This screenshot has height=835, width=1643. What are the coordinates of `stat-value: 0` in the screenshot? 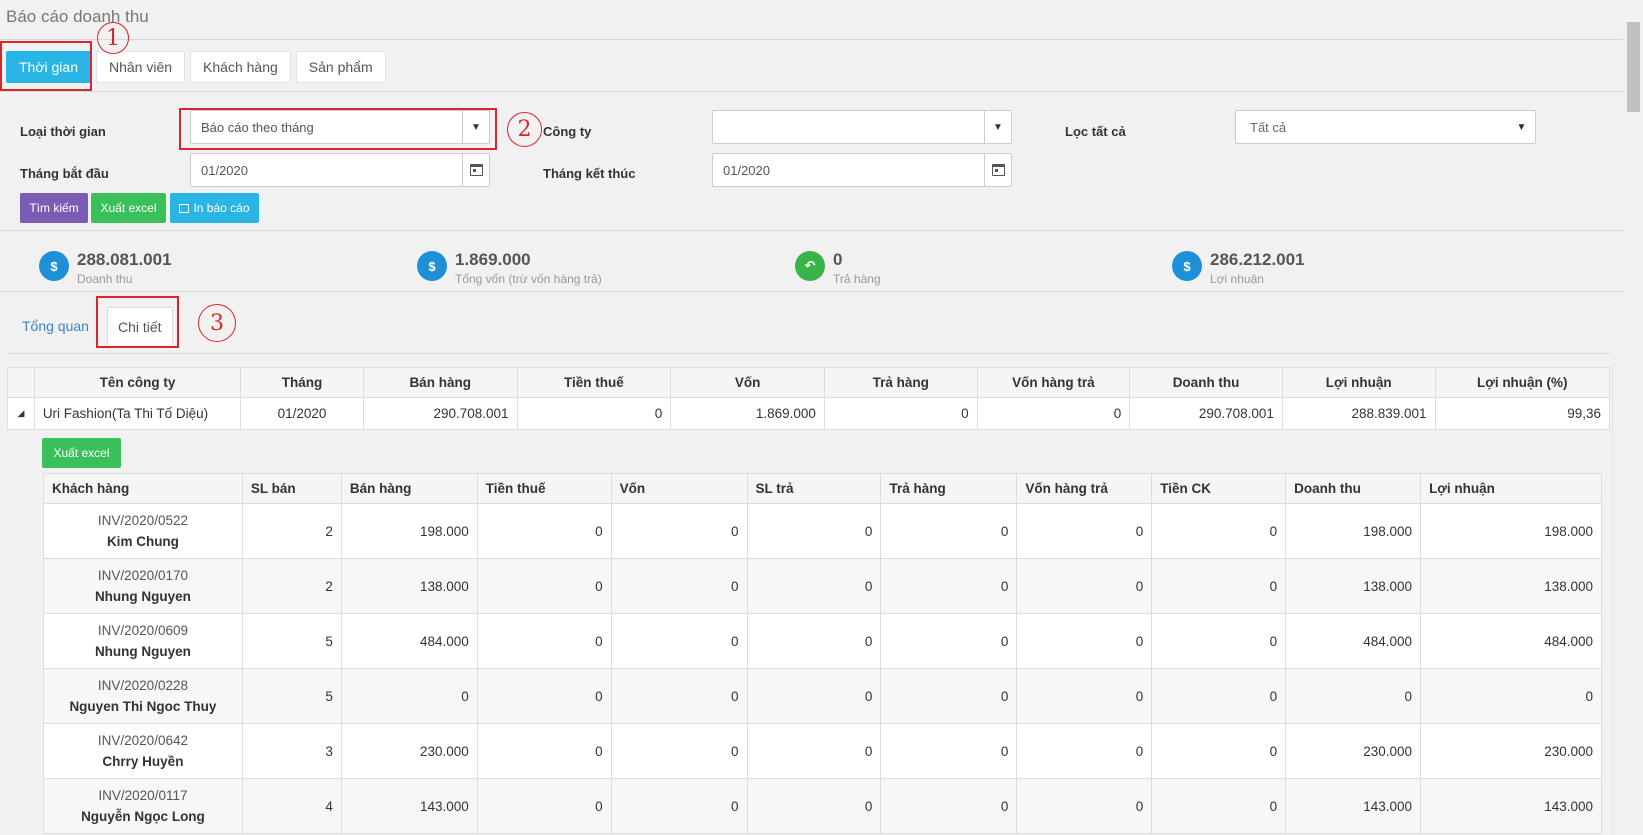 It's located at (838, 259).